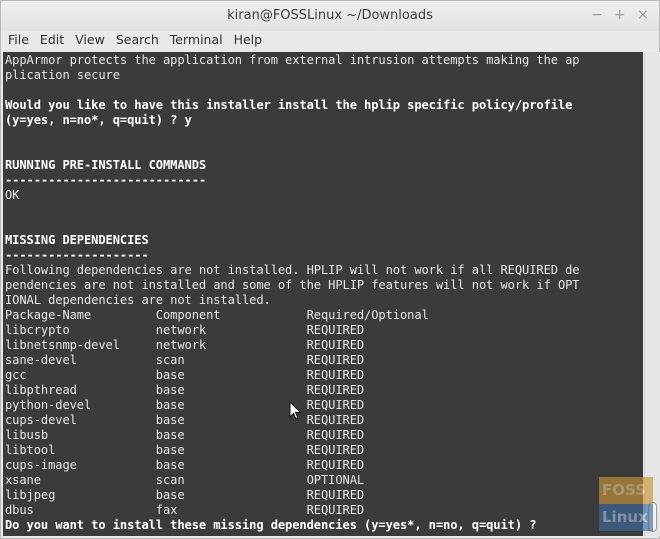 This screenshot has width=660, height=539. Describe the element at coordinates (52, 41) in the screenshot. I see `menu-edit: Edit` at that location.